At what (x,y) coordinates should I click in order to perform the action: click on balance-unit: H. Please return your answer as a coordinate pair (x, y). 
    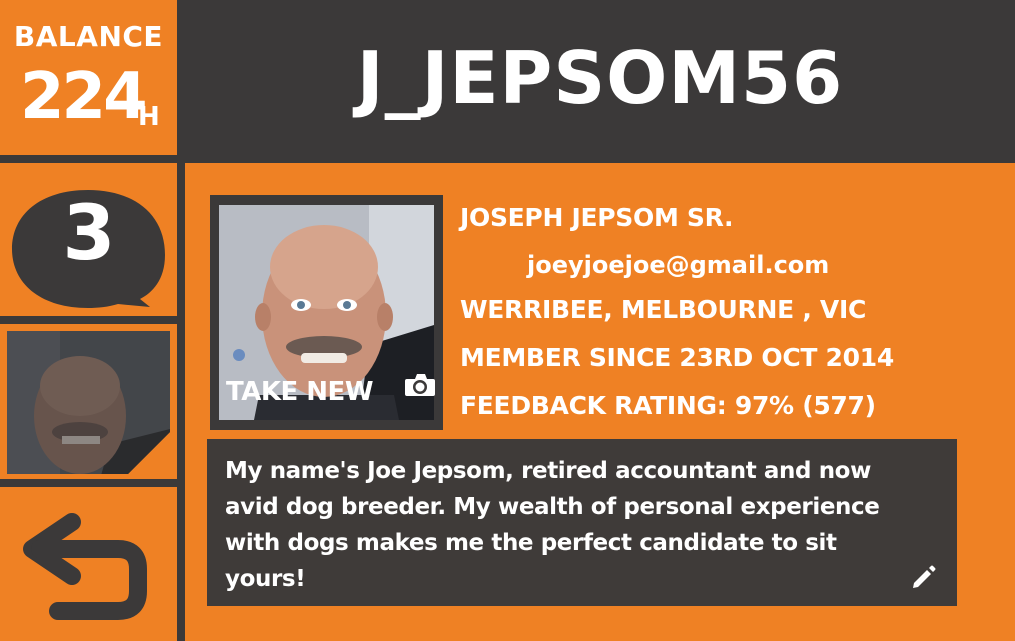
    Looking at the image, I should click on (149, 117).